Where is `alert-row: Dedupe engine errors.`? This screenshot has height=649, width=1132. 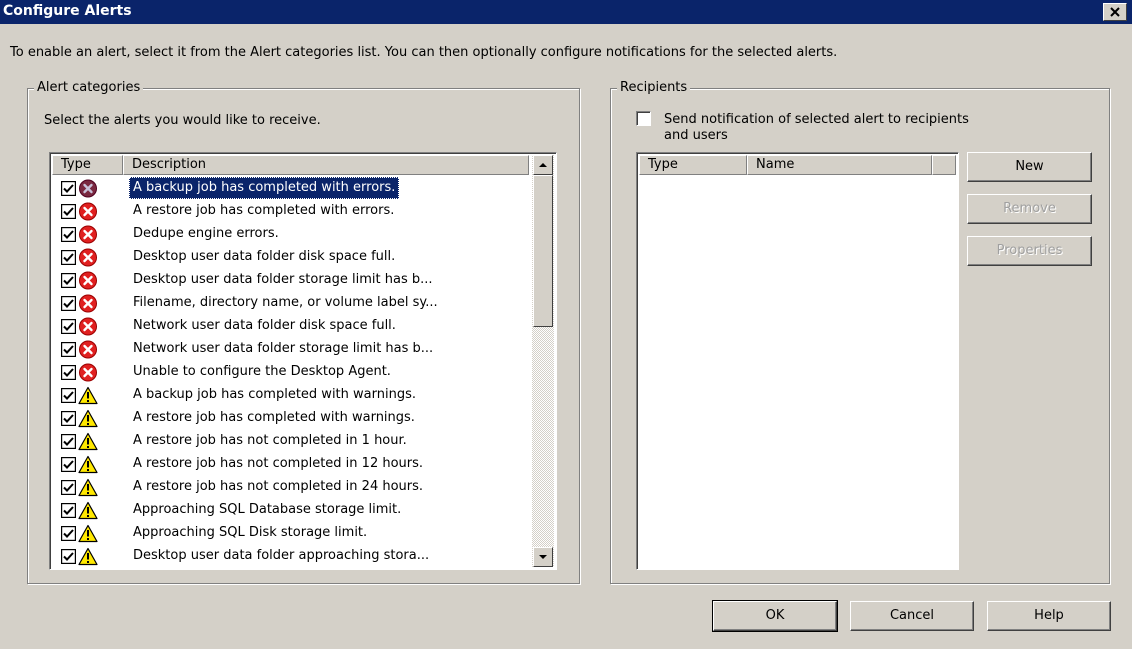
alert-row: Dedupe engine errors. is located at coordinates (302, 234).